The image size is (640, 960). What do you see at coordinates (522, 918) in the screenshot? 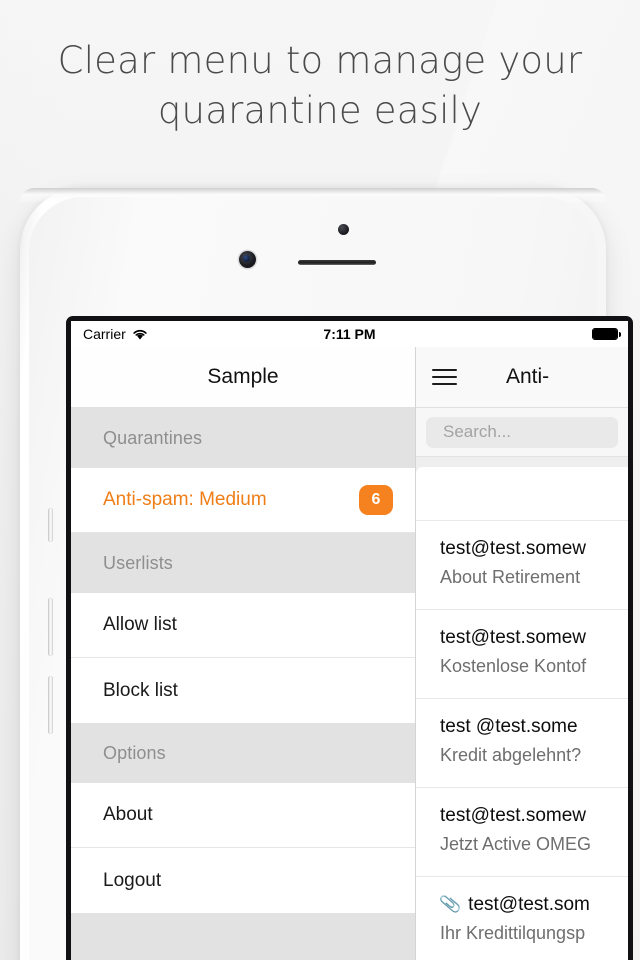
I see `list-item: 📎 test@test.som Ihr Kredittilqungsp` at bounding box center [522, 918].